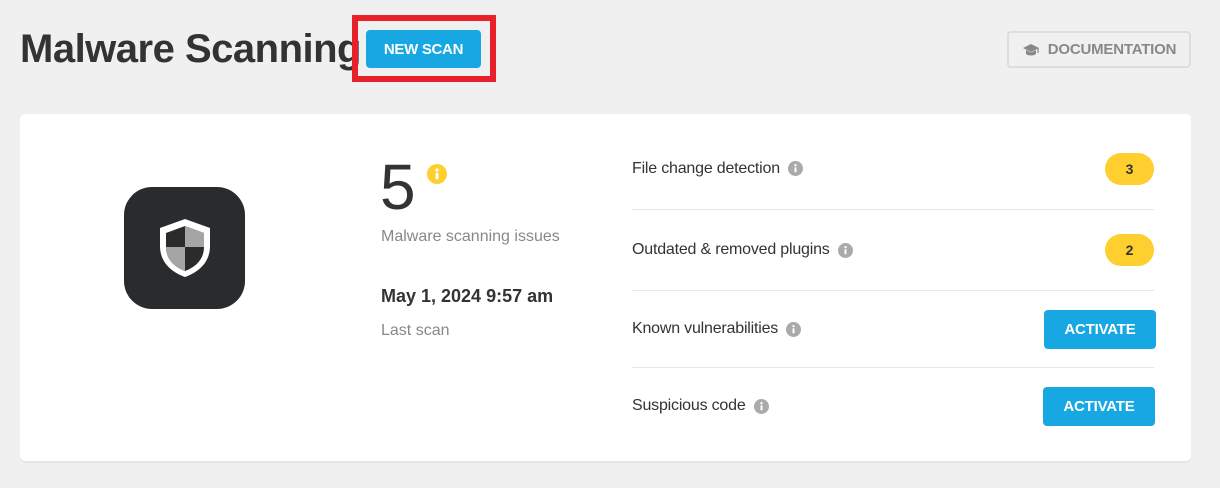 The height and width of the screenshot is (488, 1220). Describe the element at coordinates (470, 236) in the screenshot. I see `issues-label: Malware scanning issues` at that location.